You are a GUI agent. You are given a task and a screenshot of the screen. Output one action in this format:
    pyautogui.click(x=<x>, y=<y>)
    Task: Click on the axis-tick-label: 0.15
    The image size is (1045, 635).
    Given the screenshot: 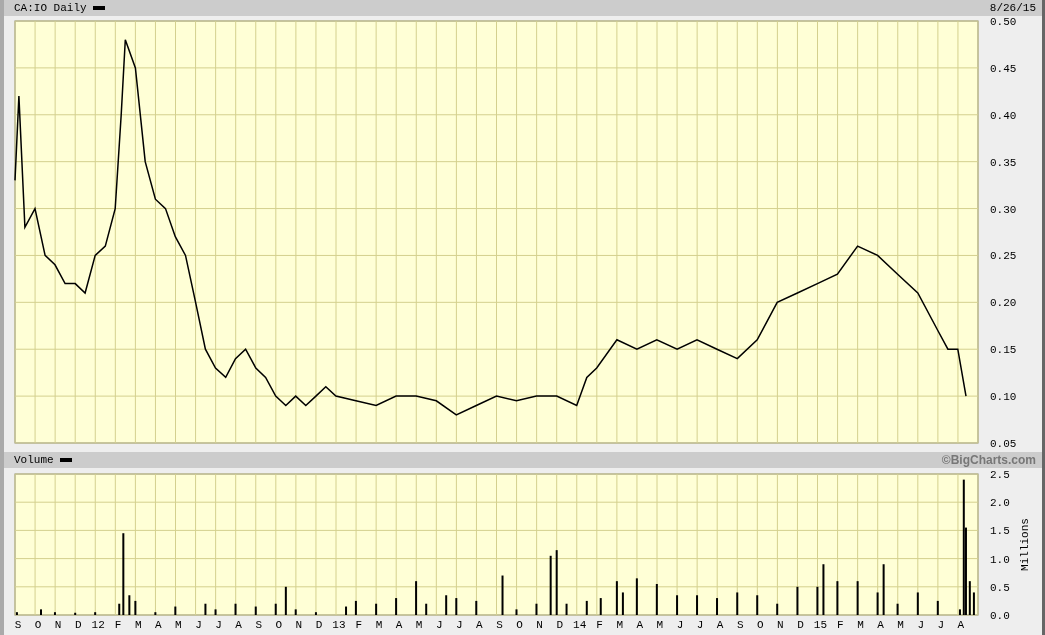 What is the action you would take?
    pyautogui.click(x=1003, y=350)
    